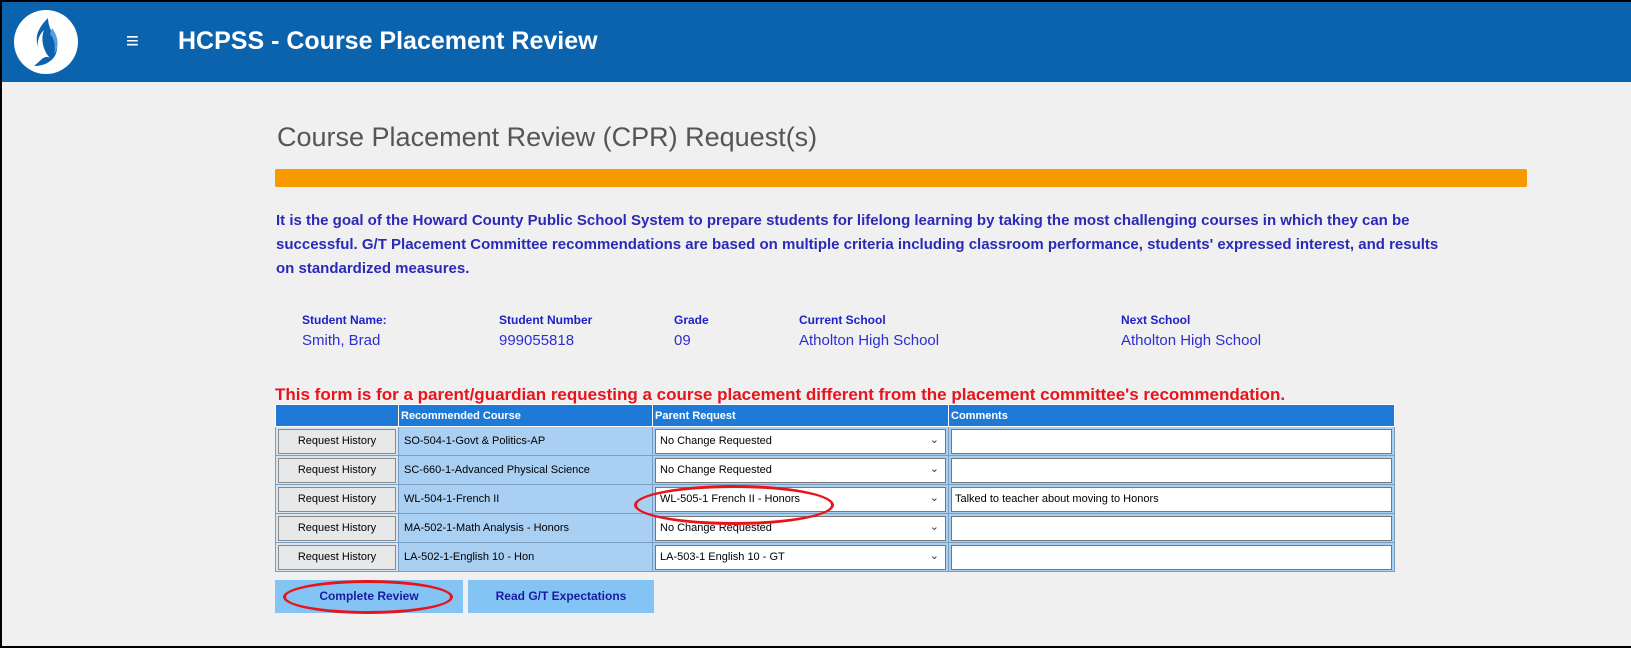  Describe the element at coordinates (1156, 320) in the screenshot. I see `next-school-label: Next School` at that location.